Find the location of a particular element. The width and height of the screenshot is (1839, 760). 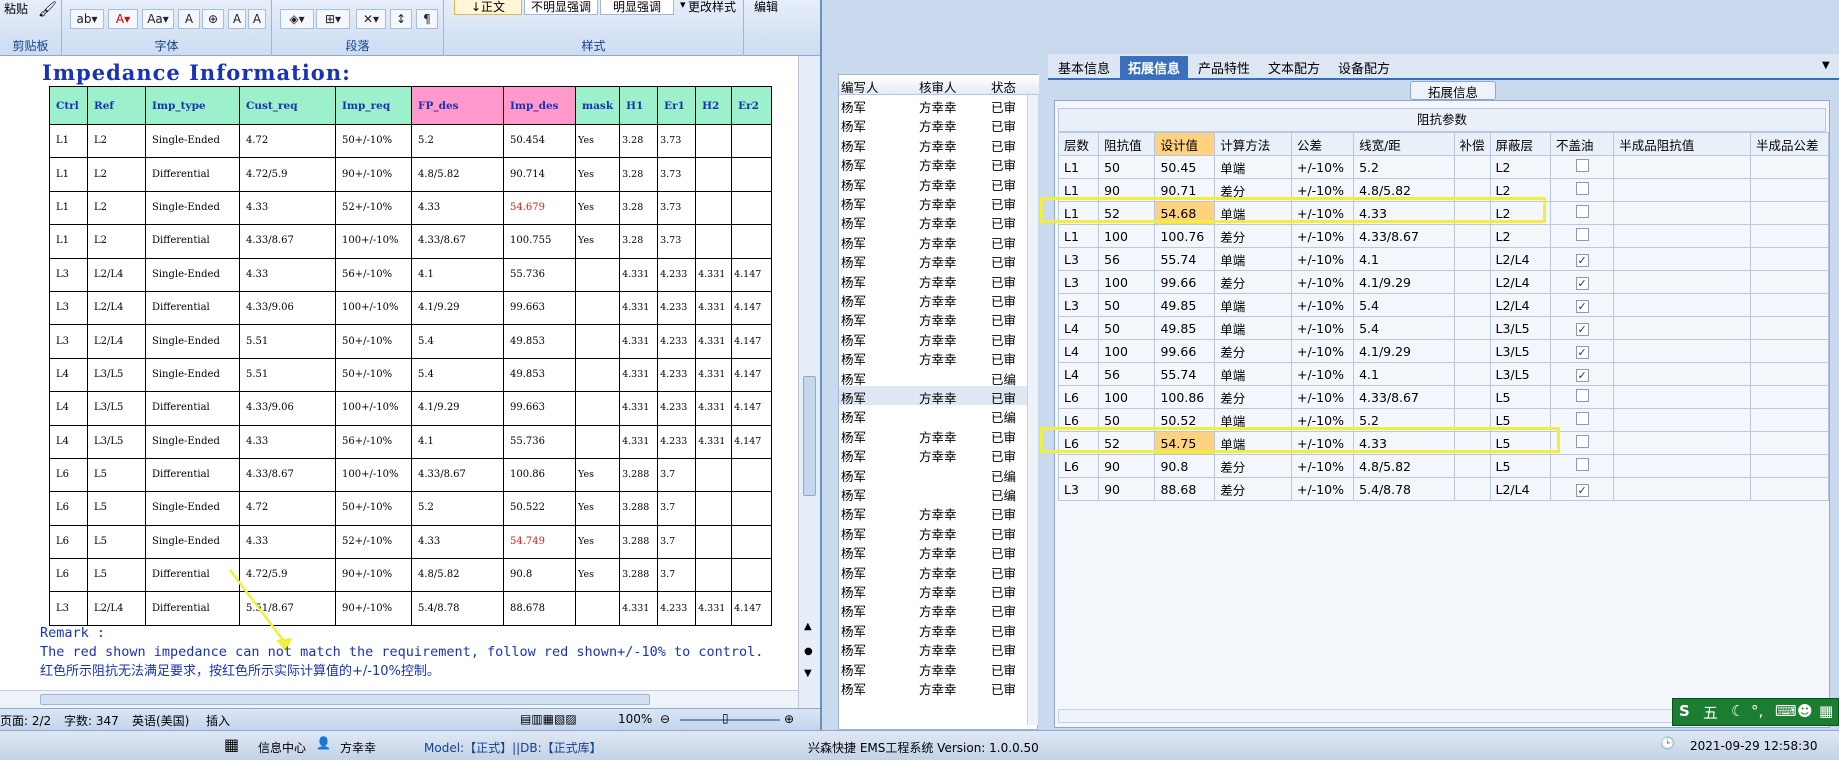

ime-user-icon: ☻ is located at coordinates (1805, 711).